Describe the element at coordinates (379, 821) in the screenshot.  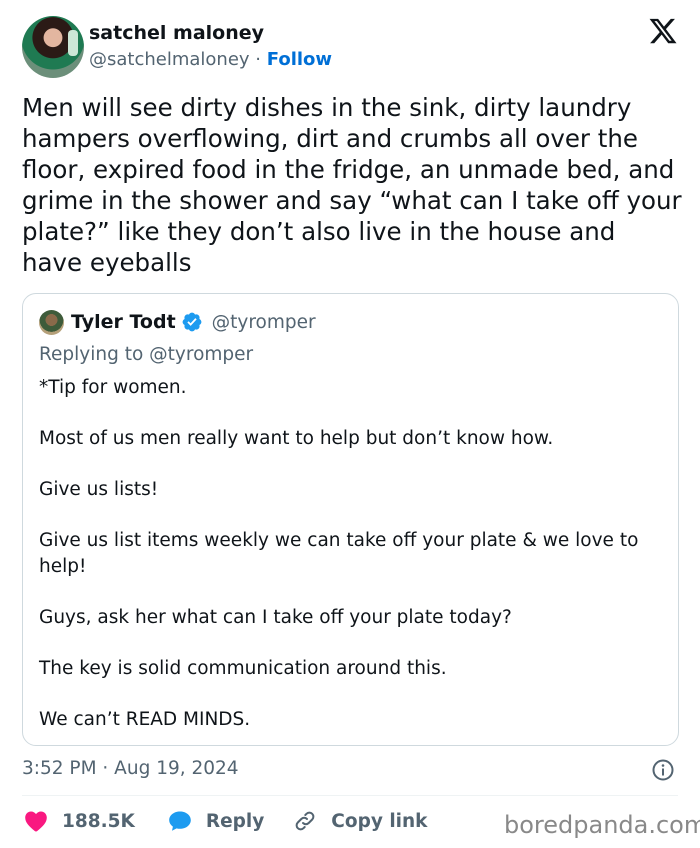
I see `copy-link-label: Copy link` at that location.